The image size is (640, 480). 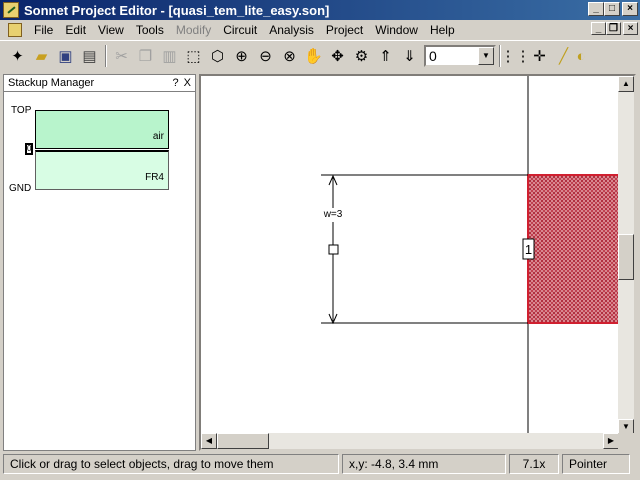 What do you see at coordinates (193, 56) in the screenshot?
I see `select-icon: ⬚` at bounding box center [193, 56].